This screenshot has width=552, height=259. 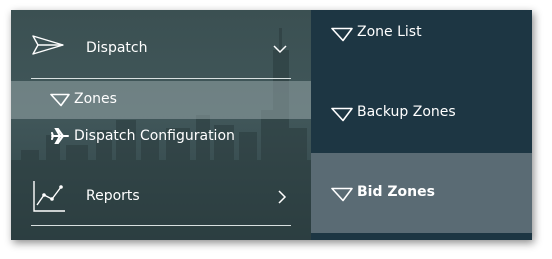 What do you see at coordinates (282, 197) in the screenshot?
I see `chevron-right-icon` at bounding box center [282, 197].